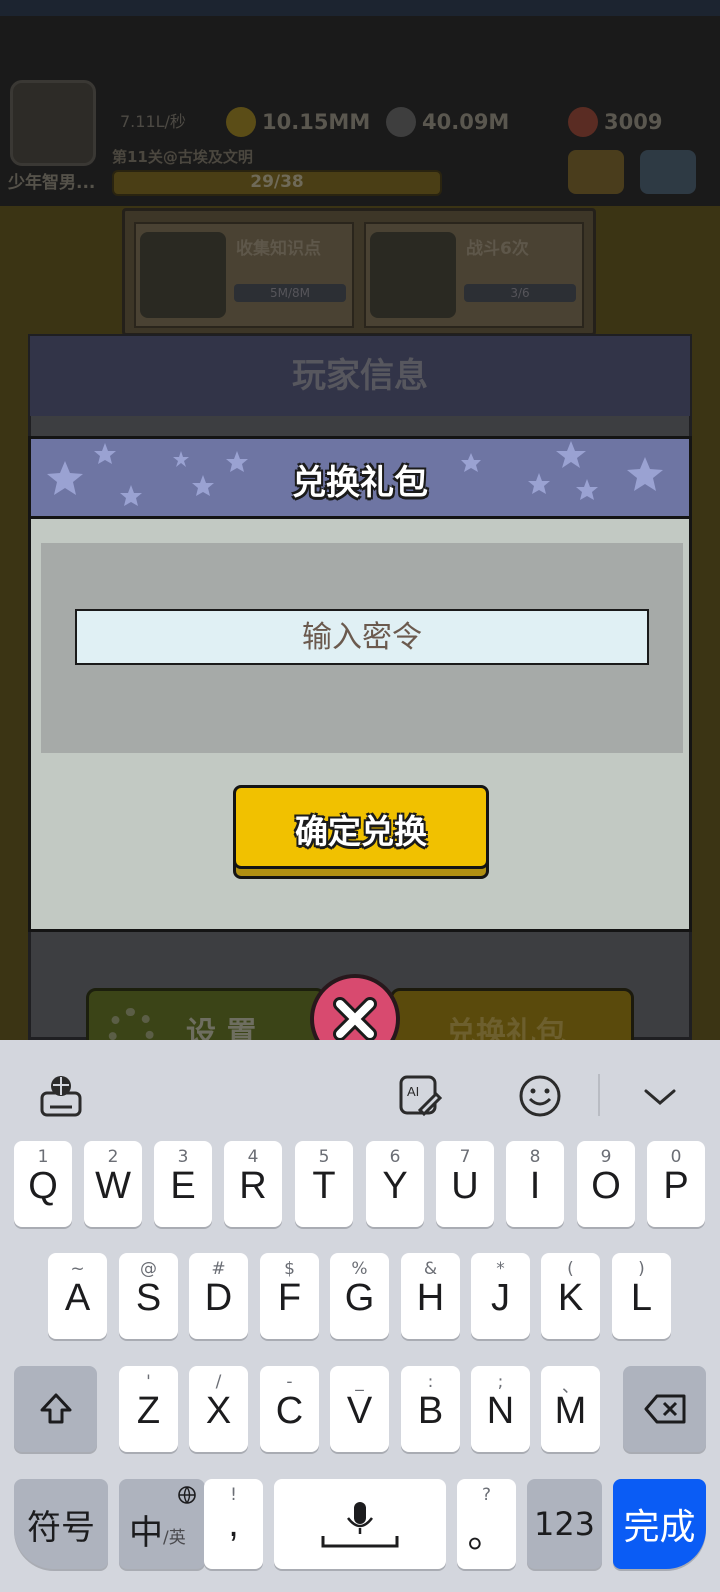 The image size is (720, 1592). What do you see at coordinates (465, 1157) in the screenshot?
I see `key-alt: 7` at bounding box center [465, 1157].